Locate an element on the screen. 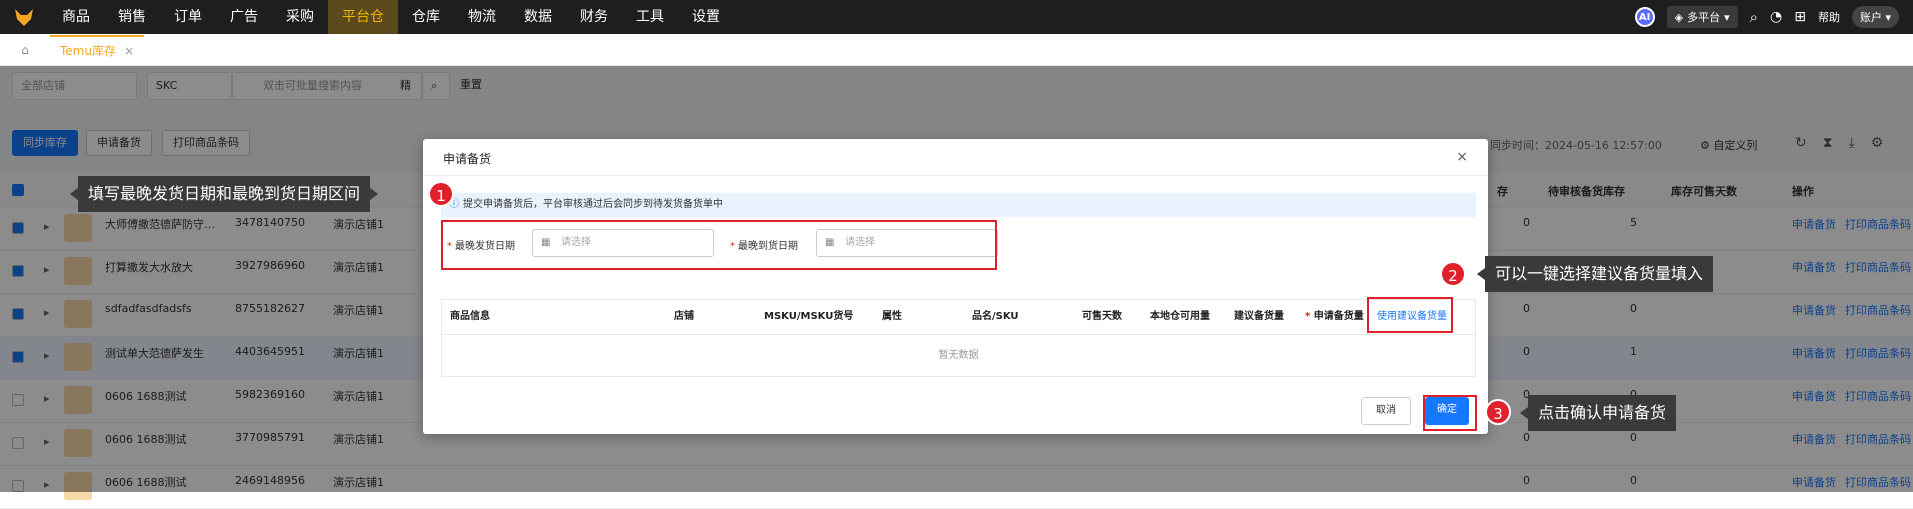 This screenshot has width=1913, height=509. tab-temu-stock: Temu库存 × is located at coordinates (97, 49).